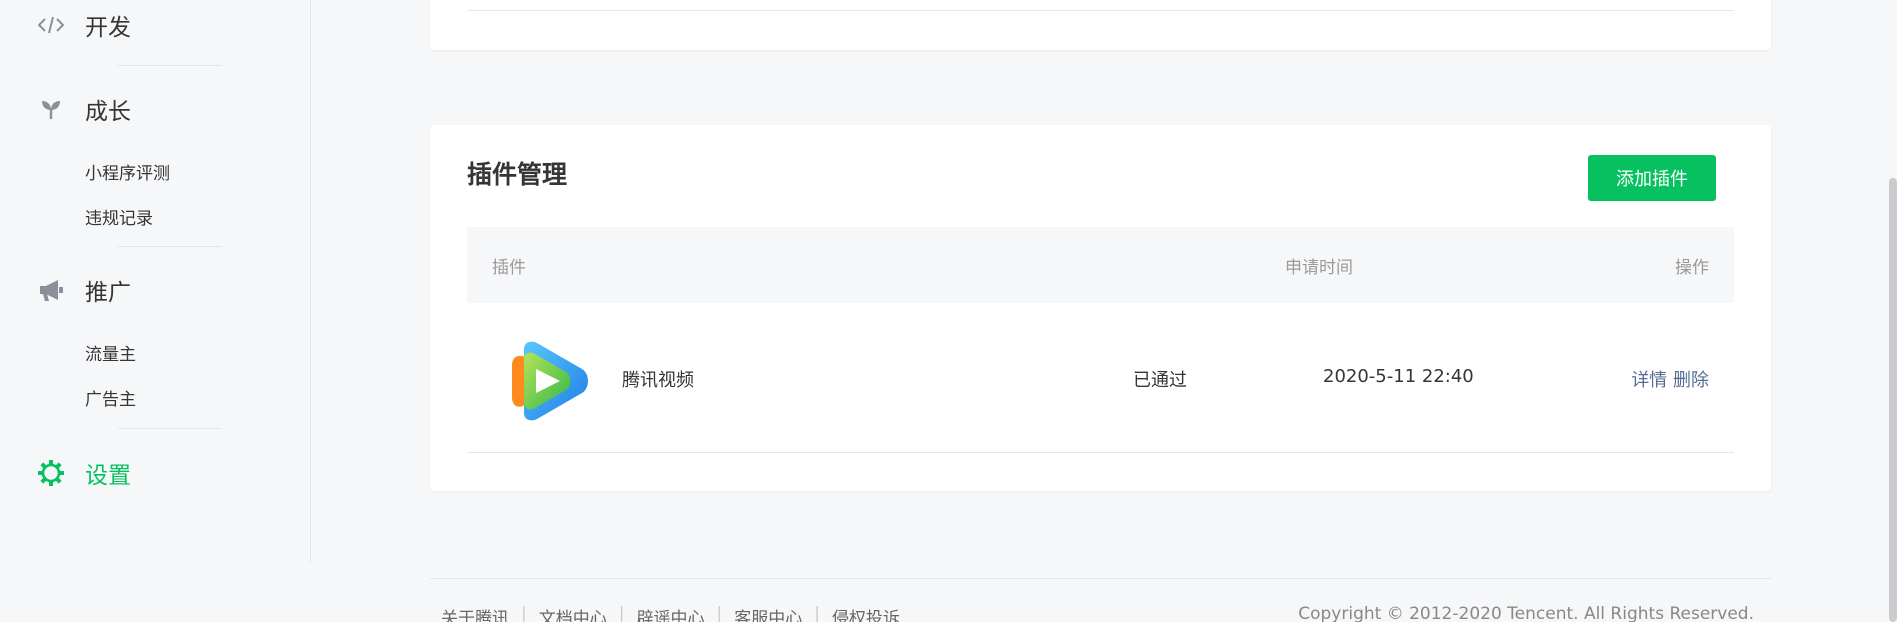  Describe the element at coordinates (110, 352) in the screenshot. I see `sidebar-subitem-publisher: 流量主` at that location.